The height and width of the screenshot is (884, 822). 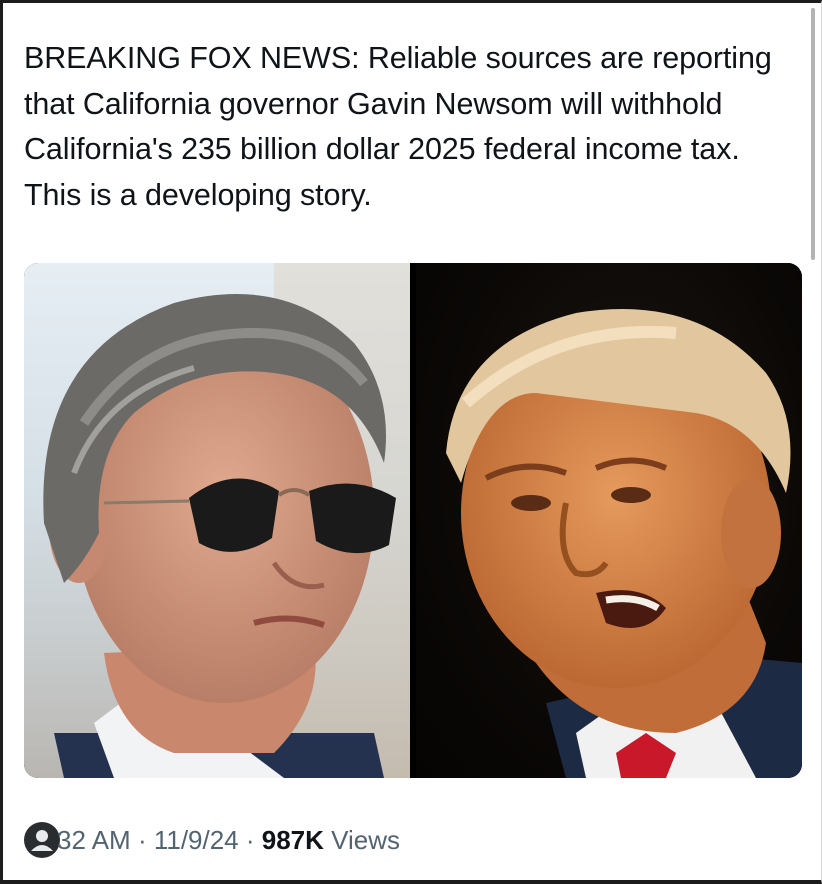 What do you see at coordinates (94, 840) in the screenshot?
I see `post-time: 32 AM` at bounding box center [94, 840].